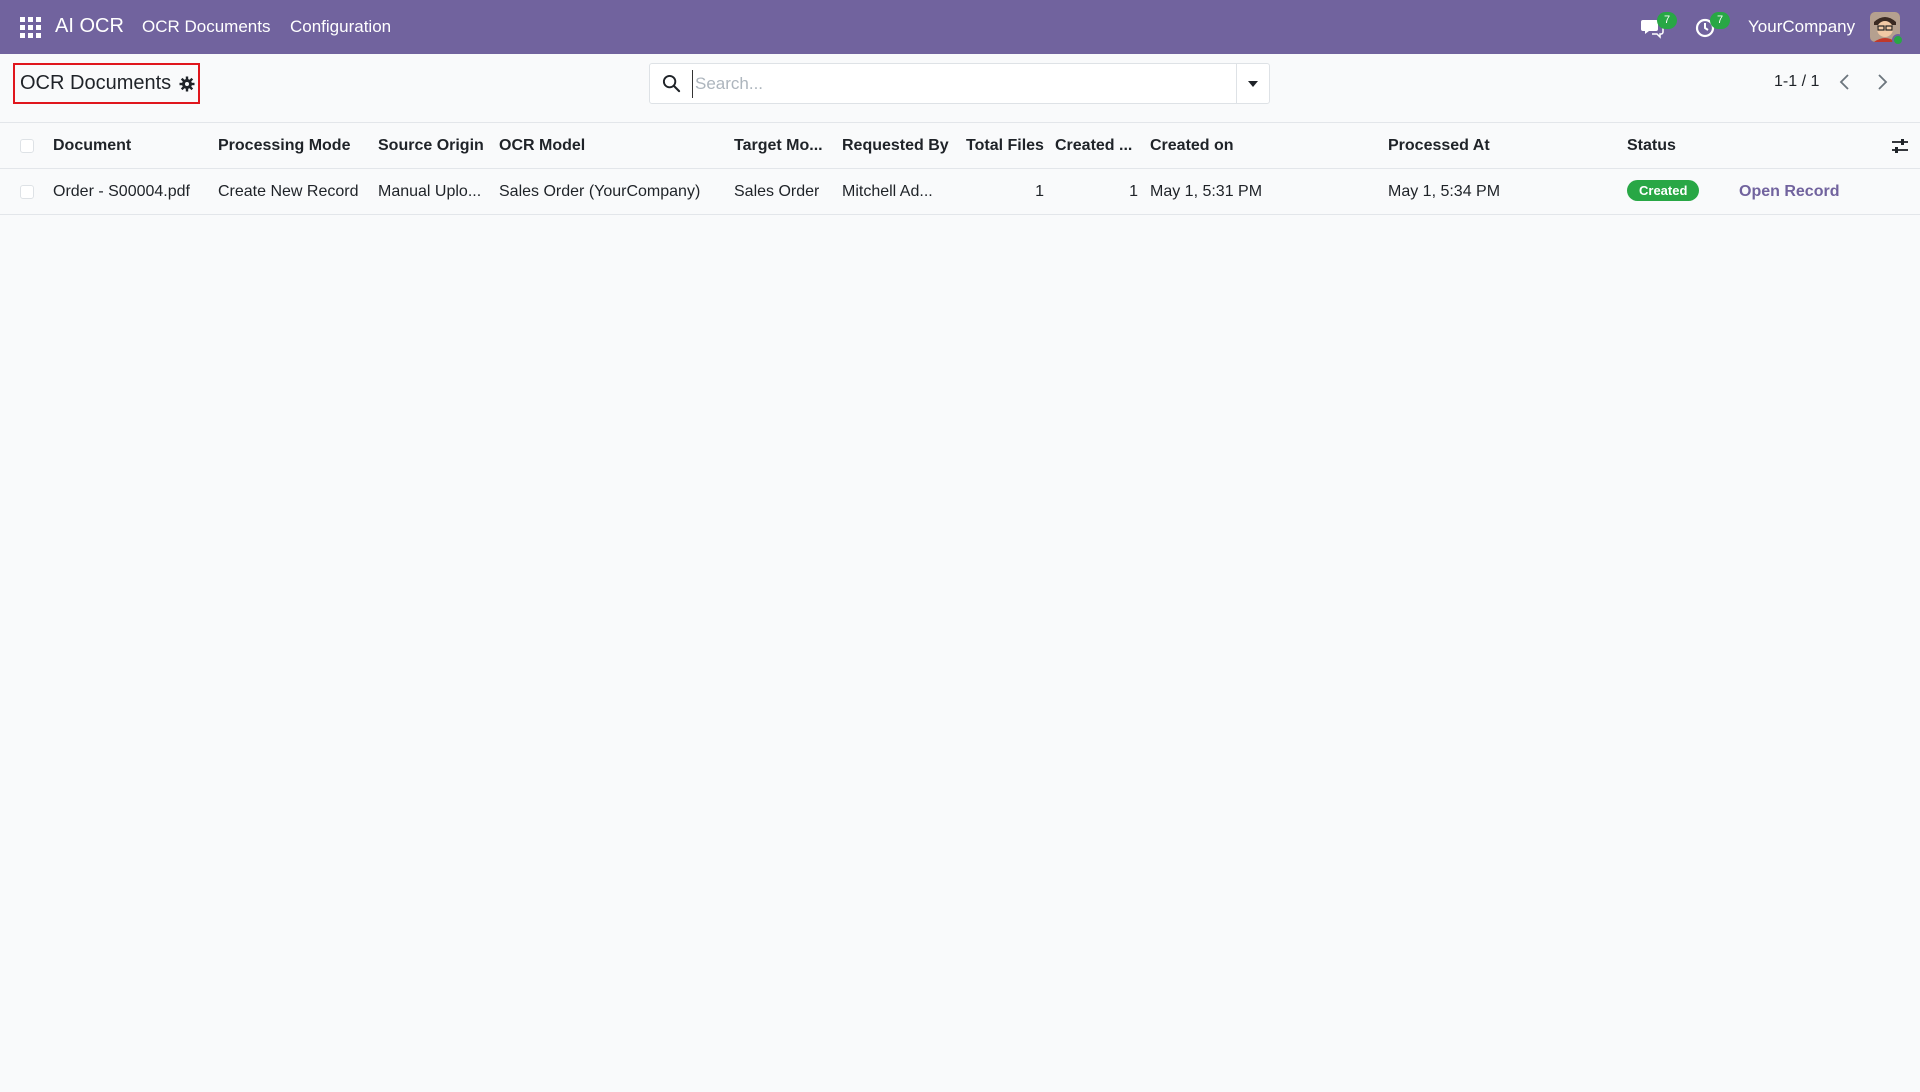 This screenshot has height=1092, width=1920. Describe the element at coordinates (1206, 191) in the screenshot. I see `cell-created-on: May 1, 5:31 PM` at that location.